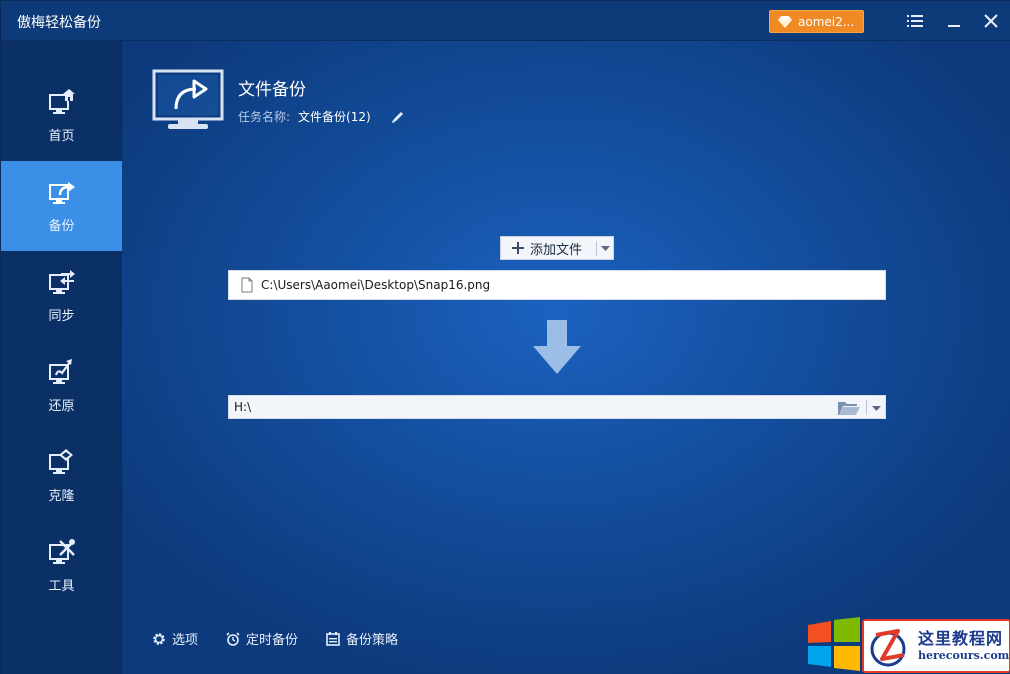 The width and height of the screenshot is (1010, 674). I want to click on sidebar-item-home: 首页, so click(61, 116).